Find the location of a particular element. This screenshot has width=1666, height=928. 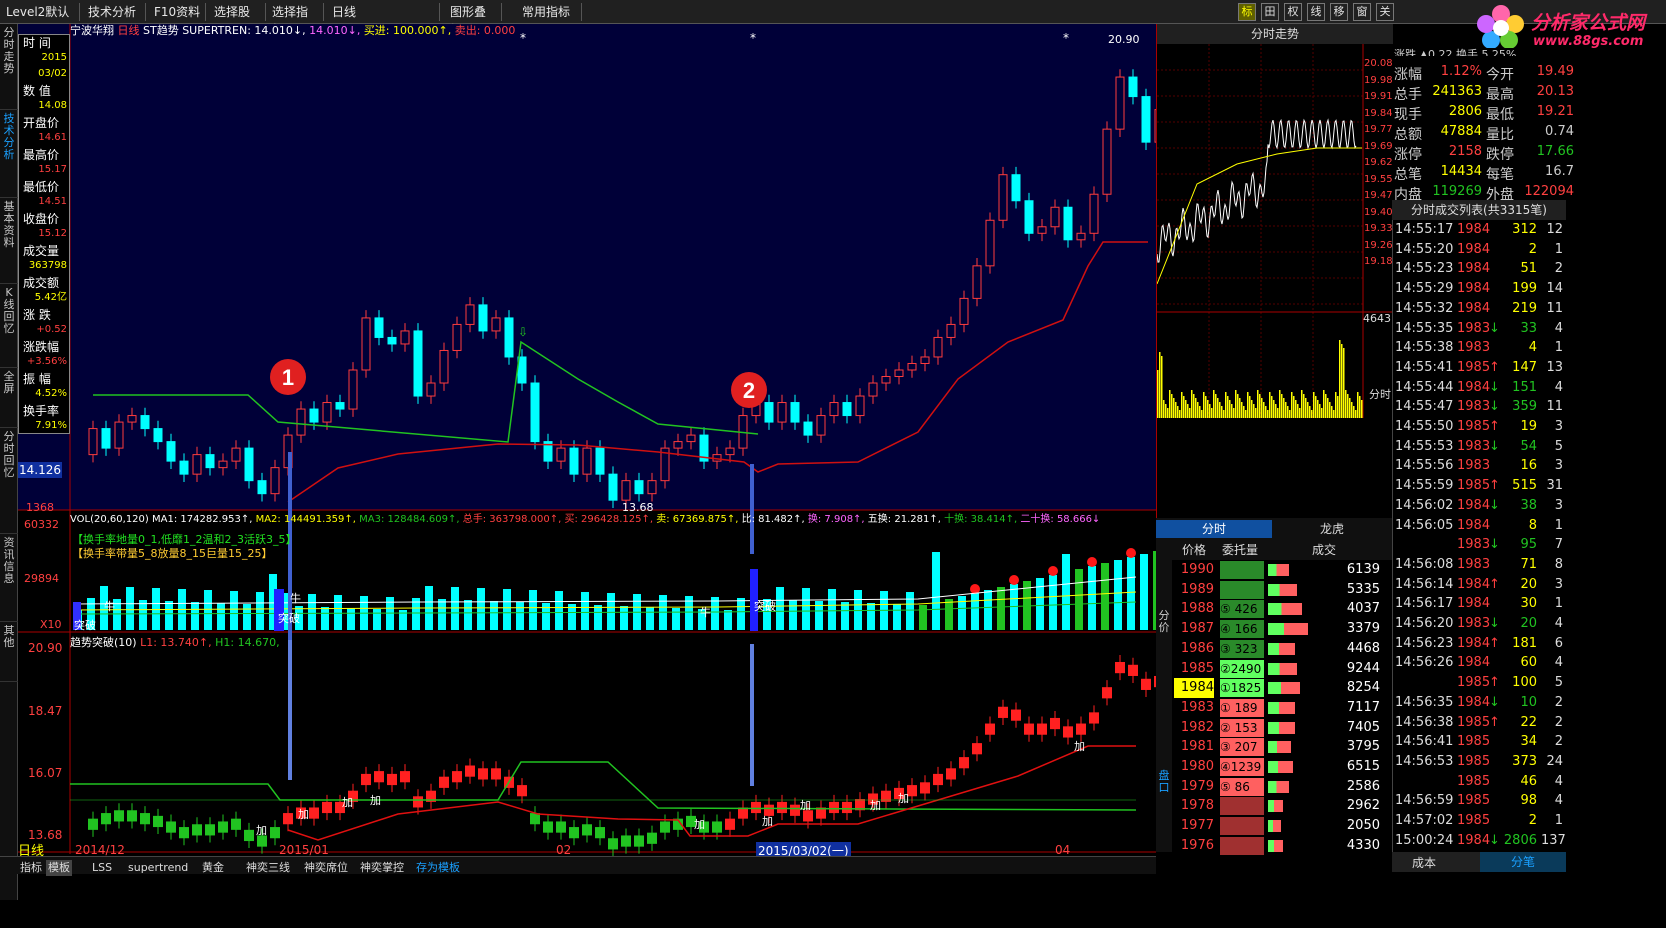

trend-axis: 18.47 is located at coordinates (45, 711).